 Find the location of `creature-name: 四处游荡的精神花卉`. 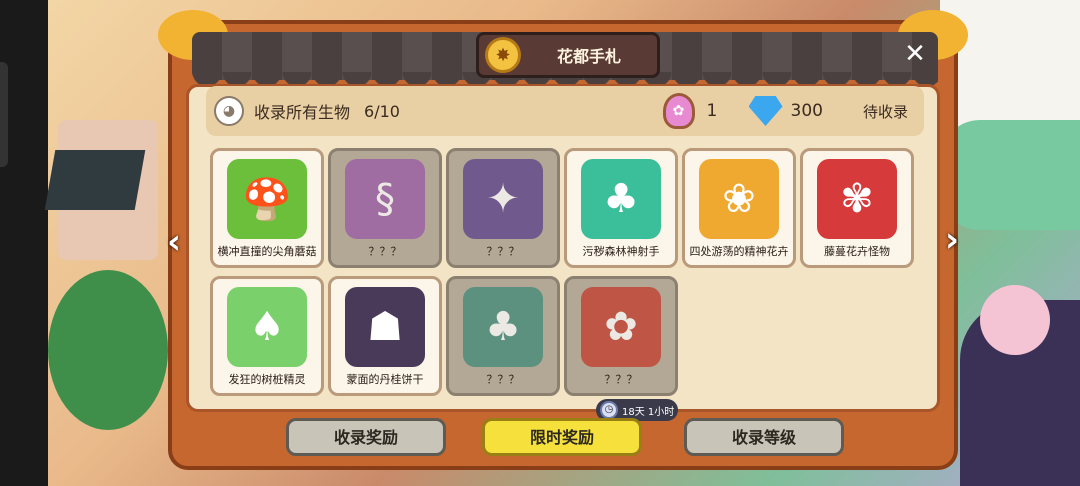

creature-name: 四处游荡的精神花卉 is located at coordinates (739, 251).